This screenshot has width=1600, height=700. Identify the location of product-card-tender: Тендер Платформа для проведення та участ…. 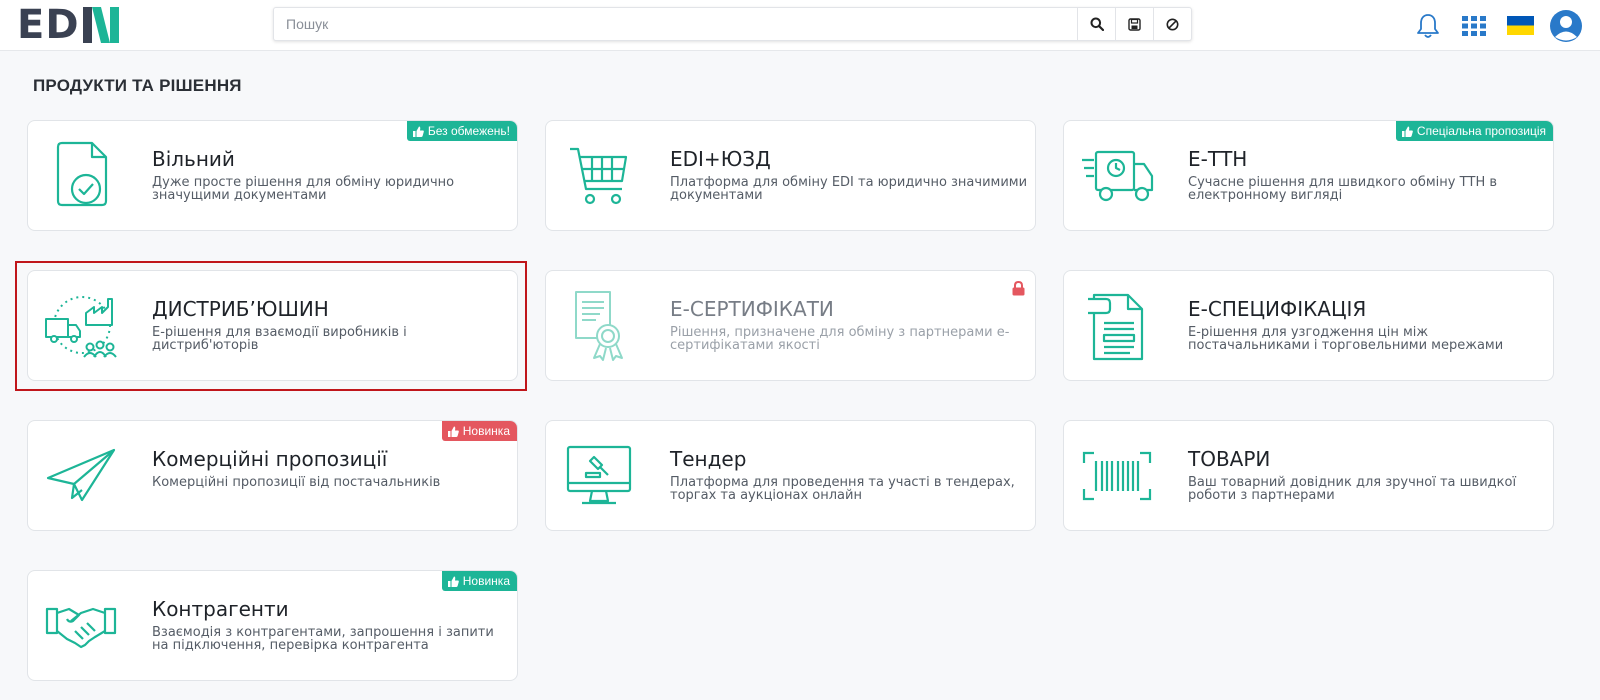
(790, 475).